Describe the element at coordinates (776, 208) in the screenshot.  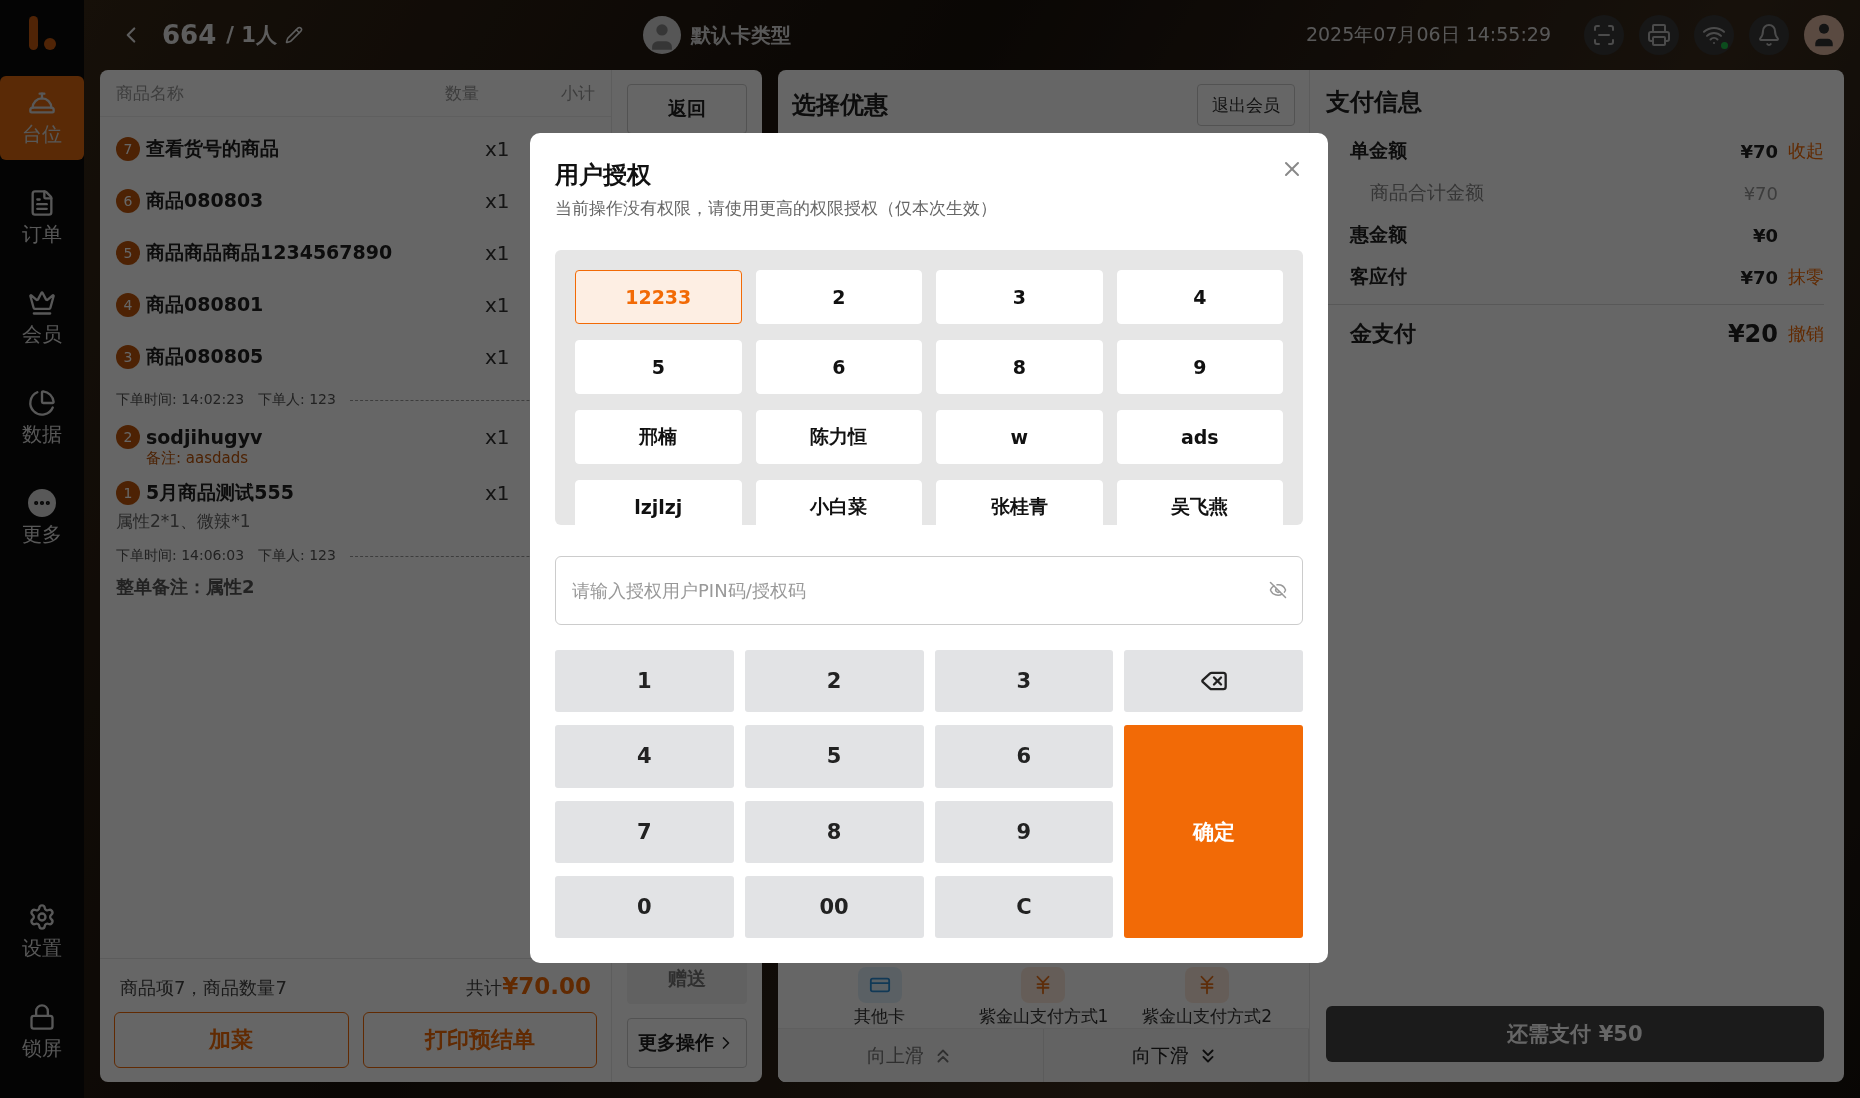
I see `dialog-subtitle: 当前操作没有权限，请使用更高的权限授权（仅本次生效）` at that location.